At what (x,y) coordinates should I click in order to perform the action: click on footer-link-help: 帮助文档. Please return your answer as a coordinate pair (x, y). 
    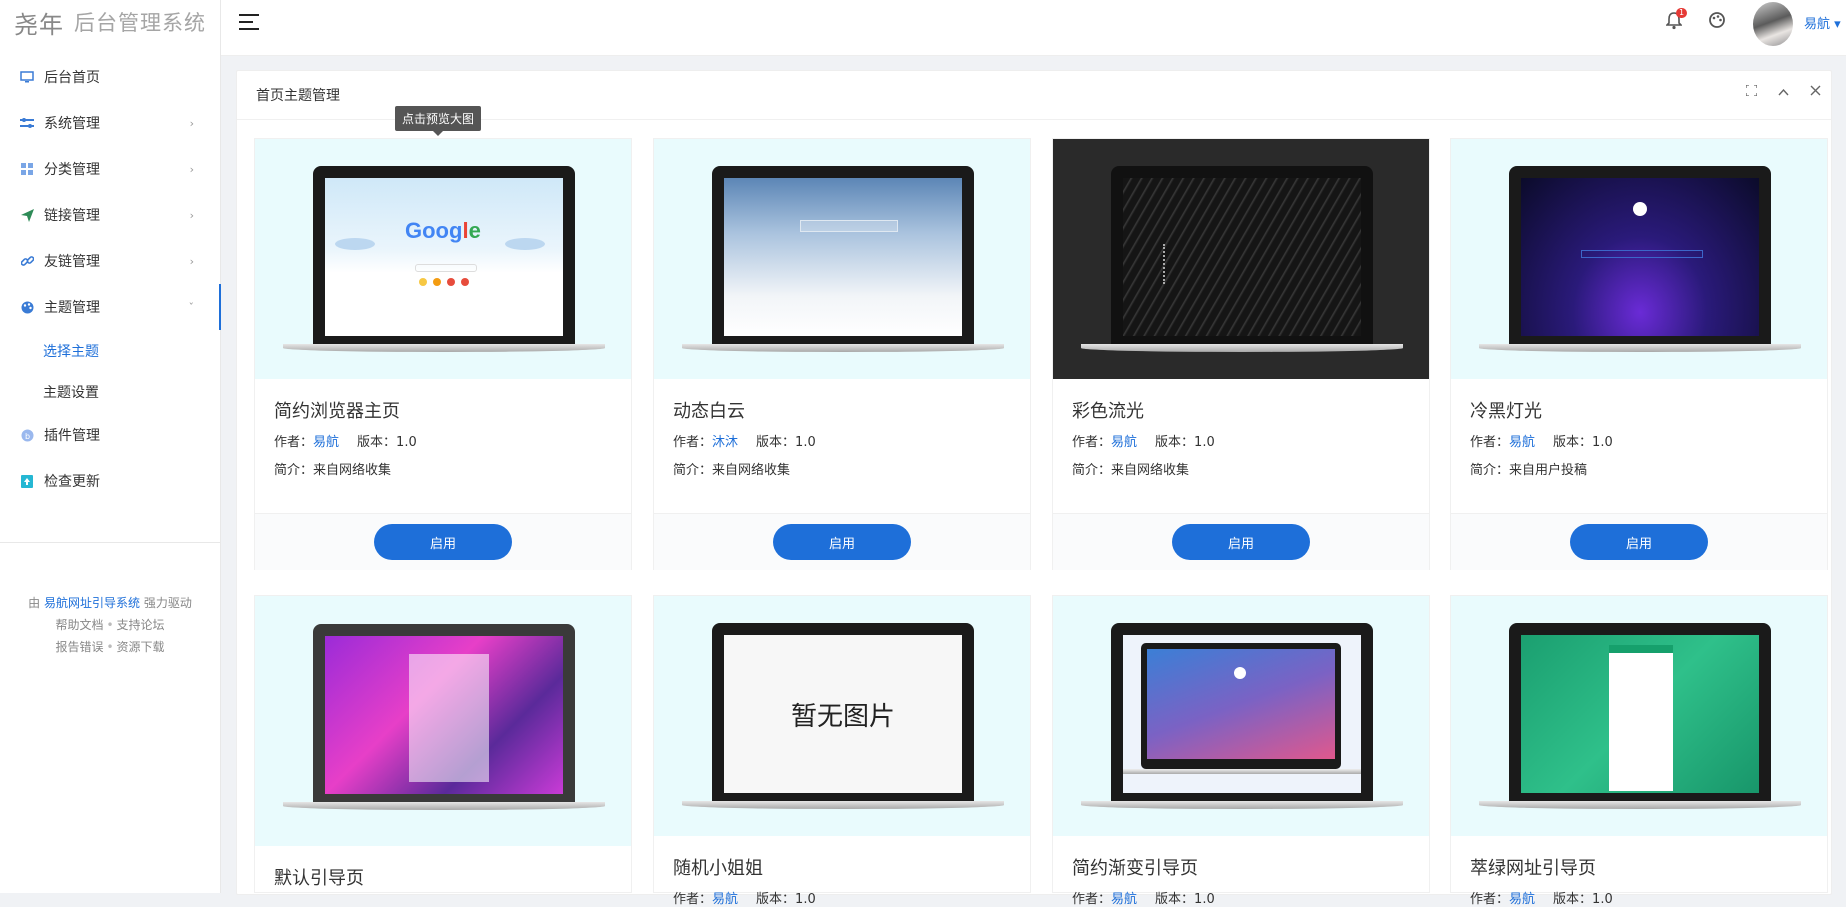
    Looking at the image, I should click on (79, 625).